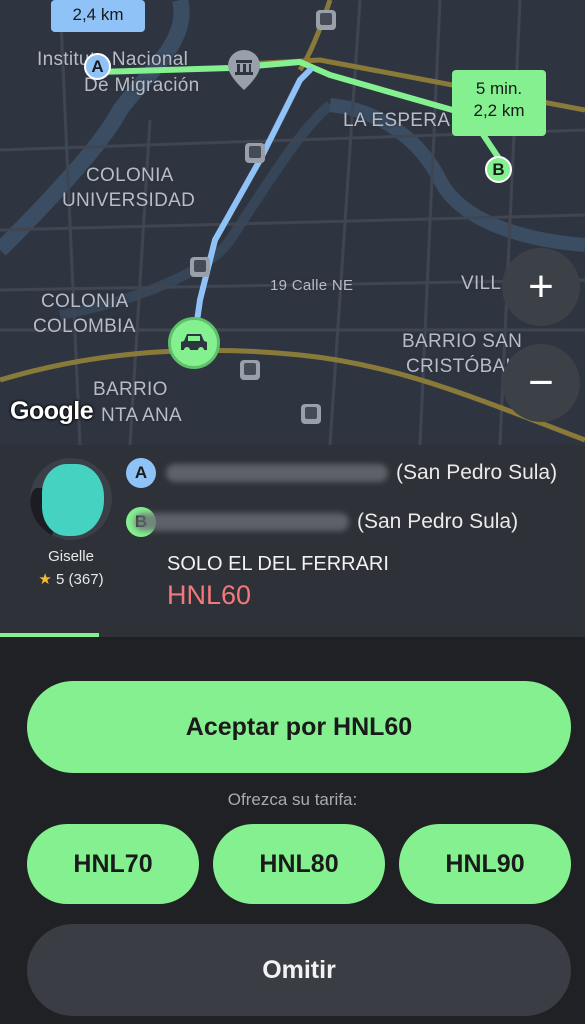 This screenshot has width=585, height=1024. I want to click on passenger-rating: ★ 5 (367), so click(71, 579).